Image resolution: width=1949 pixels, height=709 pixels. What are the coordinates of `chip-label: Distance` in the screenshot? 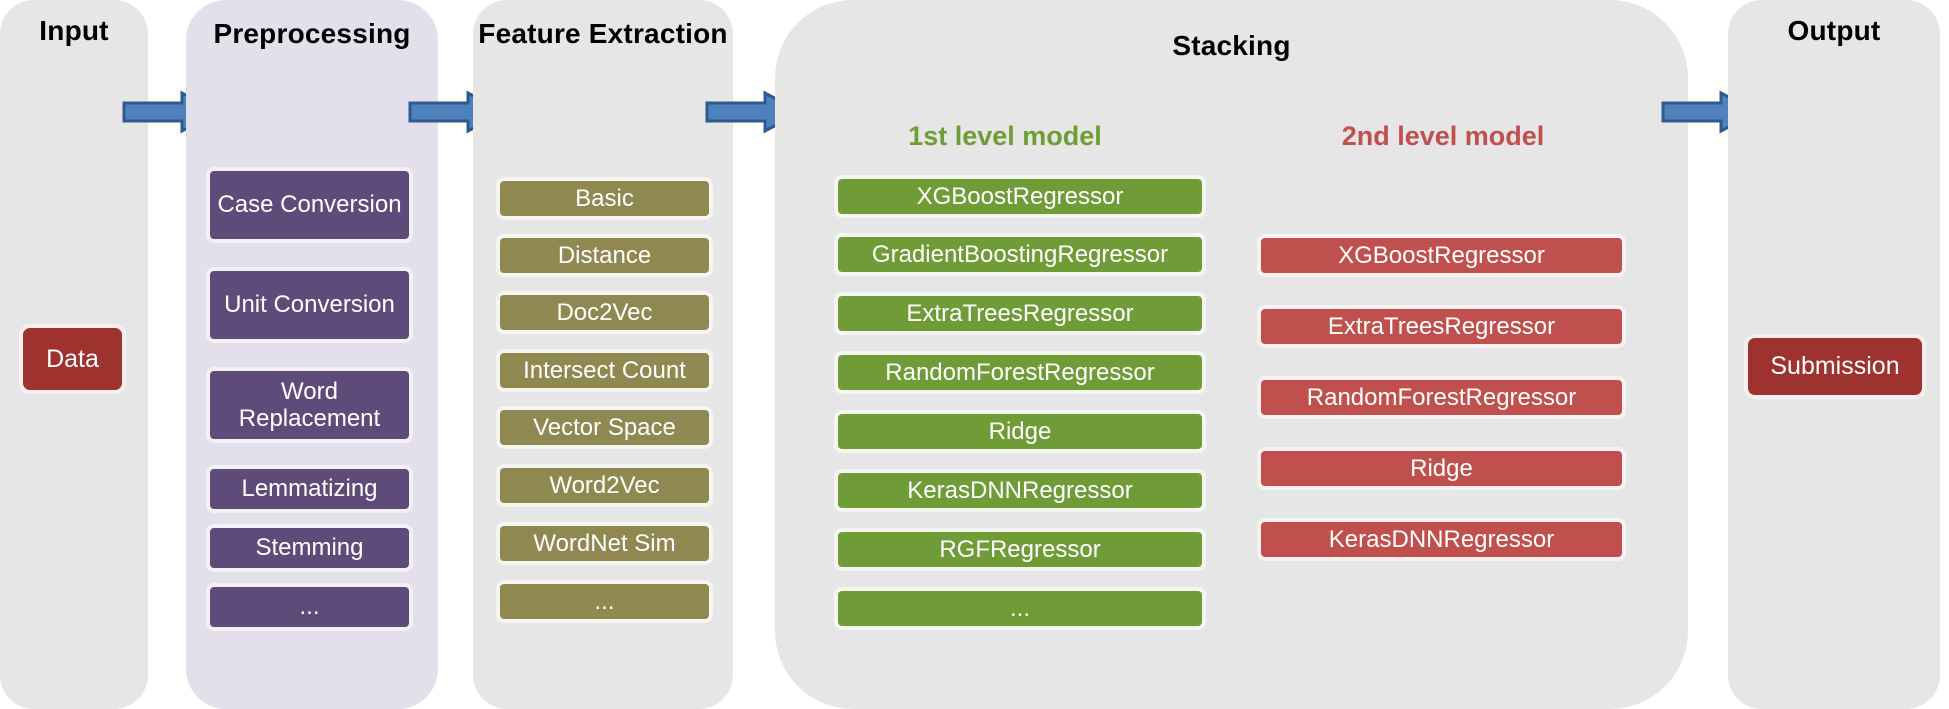 It's located at (604, 255).